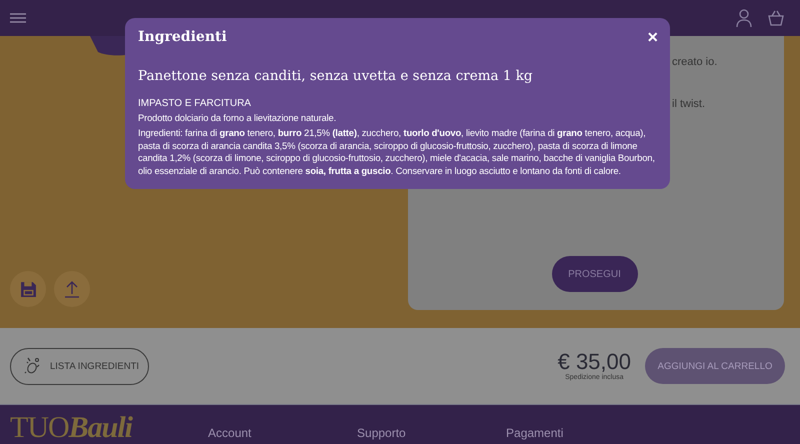 Image resolution: width=800 pixels, height=444 pixels. I want to click on continue-button: PROSEGUI, so click(595, 274).